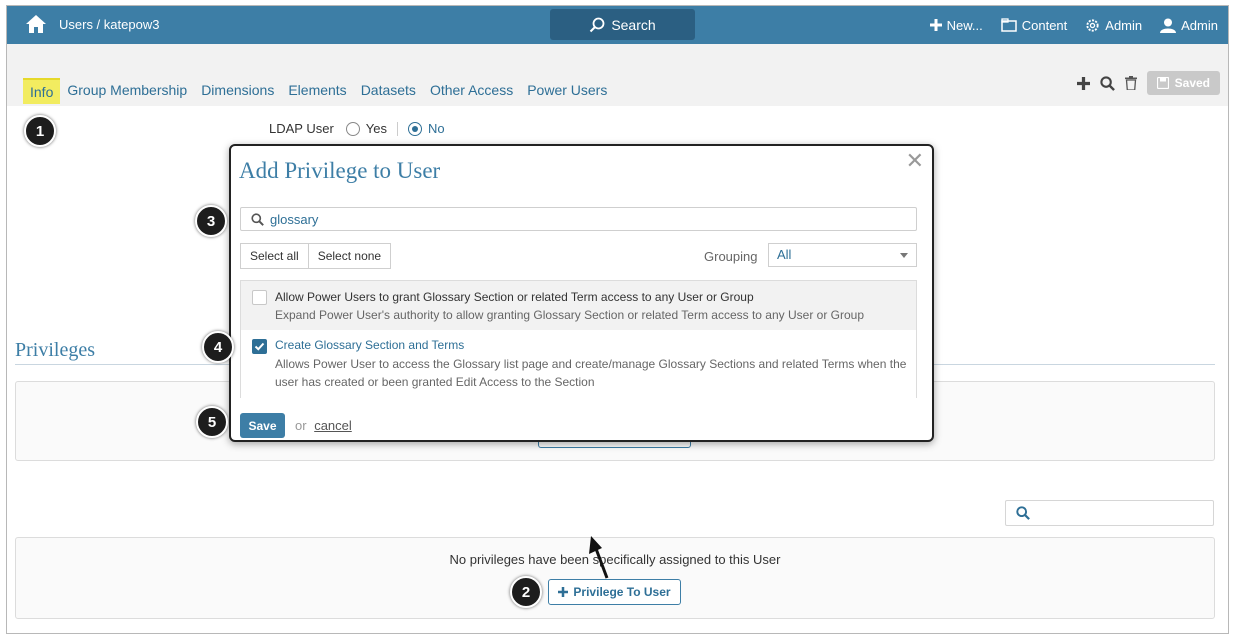  Describe the element at coordinates (262, 425) in the screenshot. I see `save-button: Save` at that location.